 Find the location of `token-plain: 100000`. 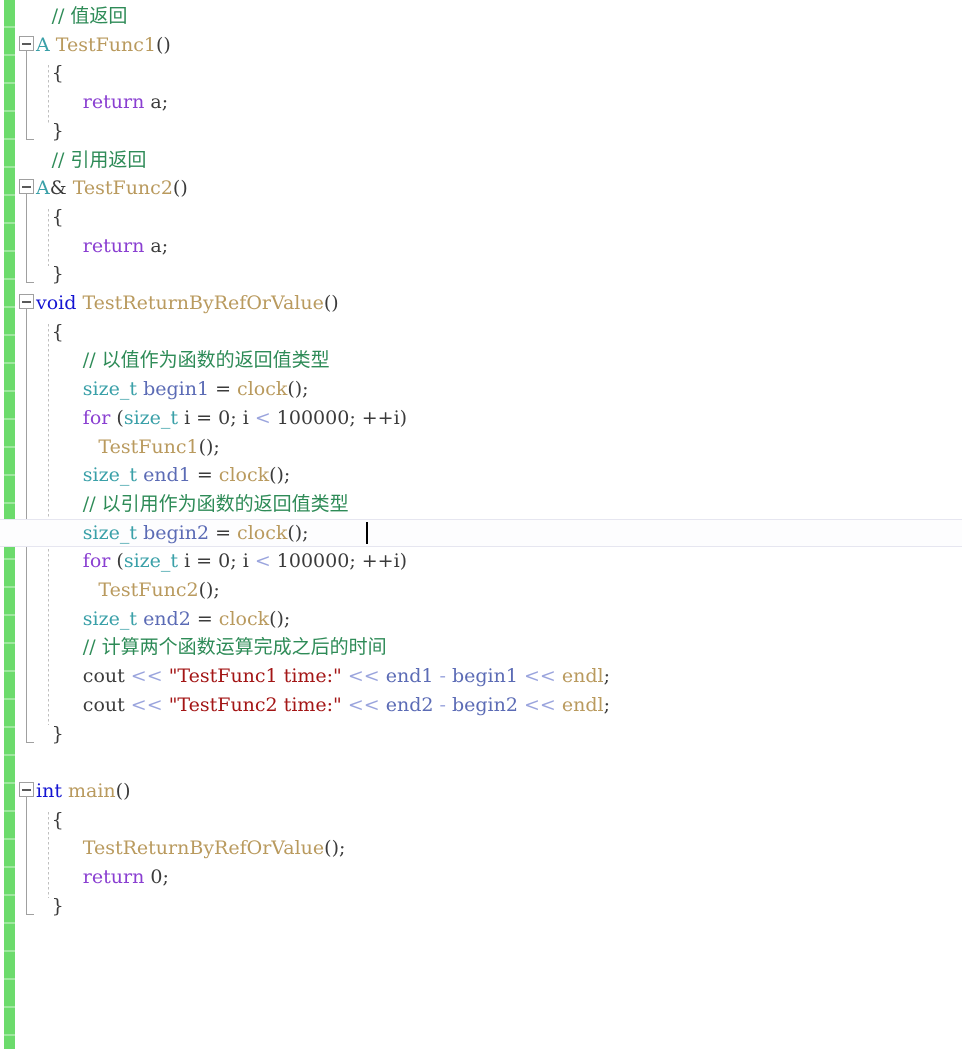

token-plain: 100000 is located at coordinates (313, 561).